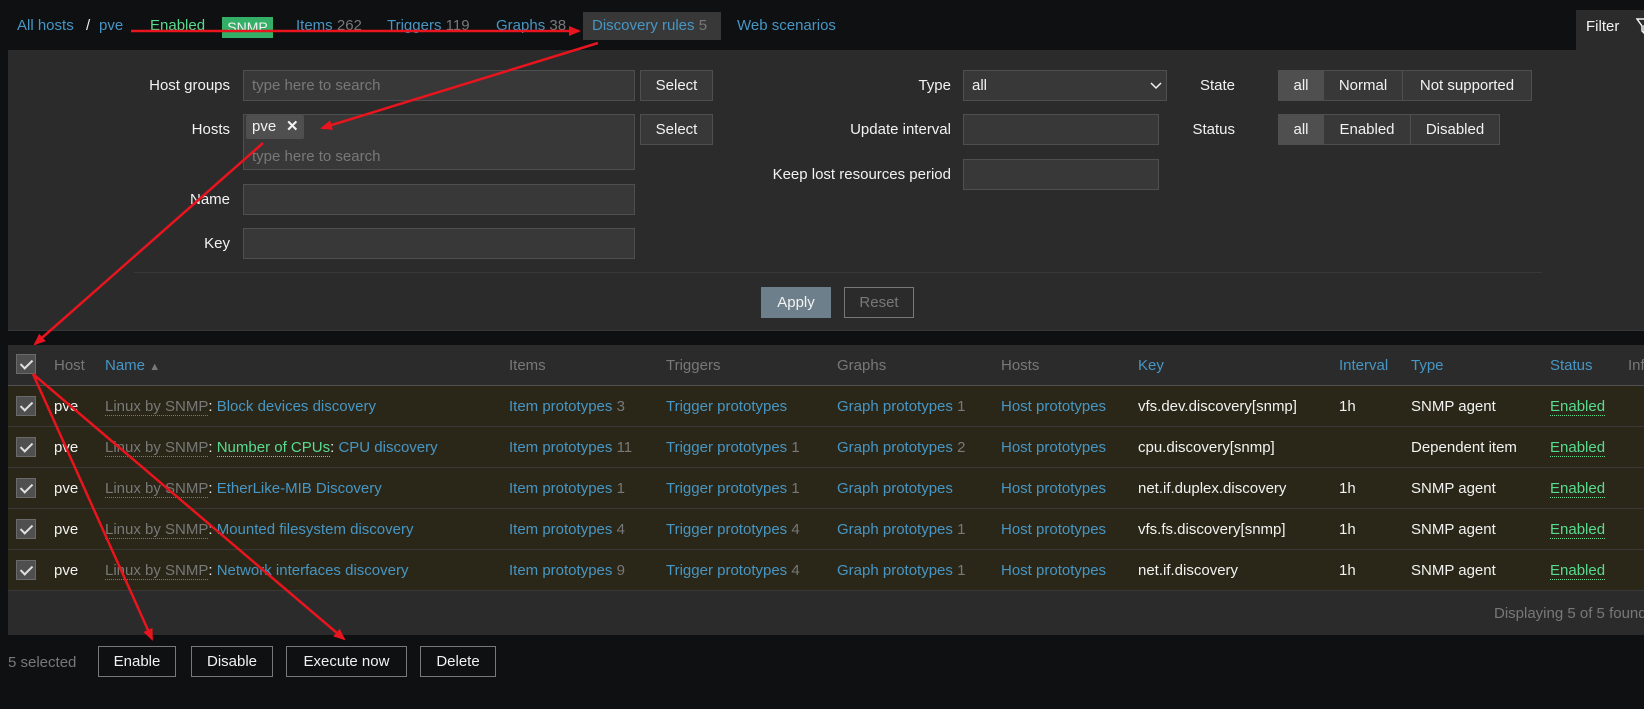  I want to click on status-disabled-option: Disabled, so click(1455, 129).